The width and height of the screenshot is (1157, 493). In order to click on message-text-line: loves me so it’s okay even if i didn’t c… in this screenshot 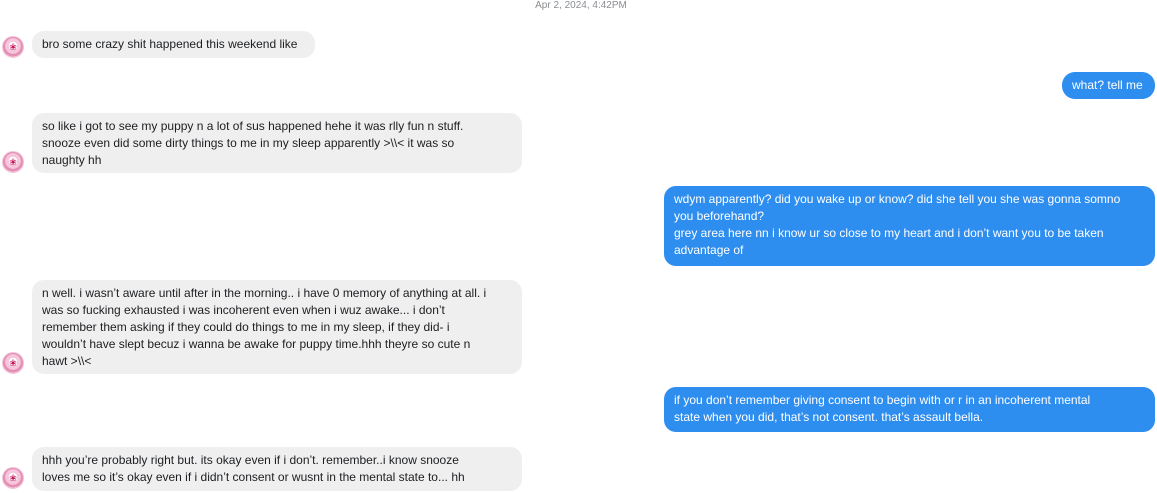, I will do `click(253, 477)`.